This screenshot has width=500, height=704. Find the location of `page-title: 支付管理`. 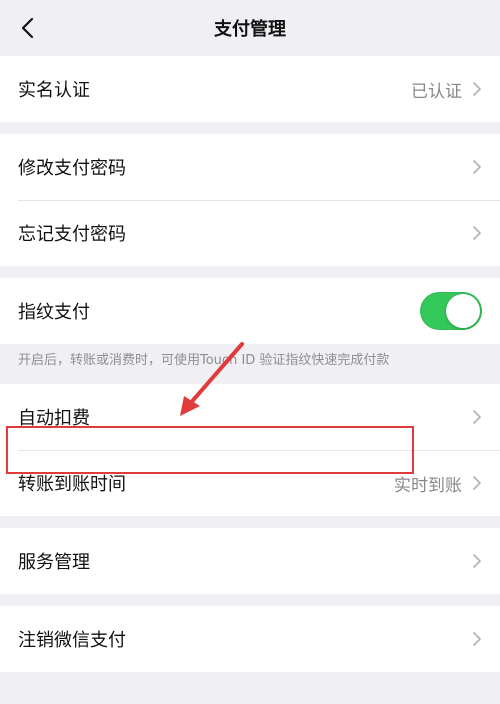

page-title: 支付管理 is located at coordinates (250, 29).